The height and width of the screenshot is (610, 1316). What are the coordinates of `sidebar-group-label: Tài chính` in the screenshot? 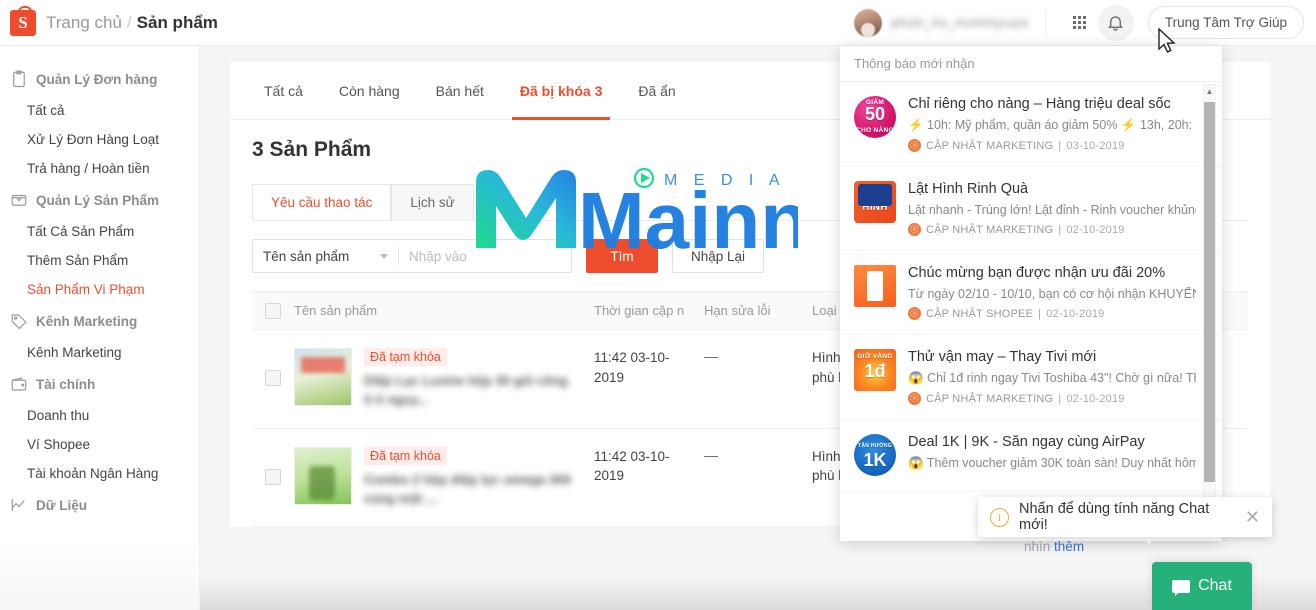 It's located at (66, 384).